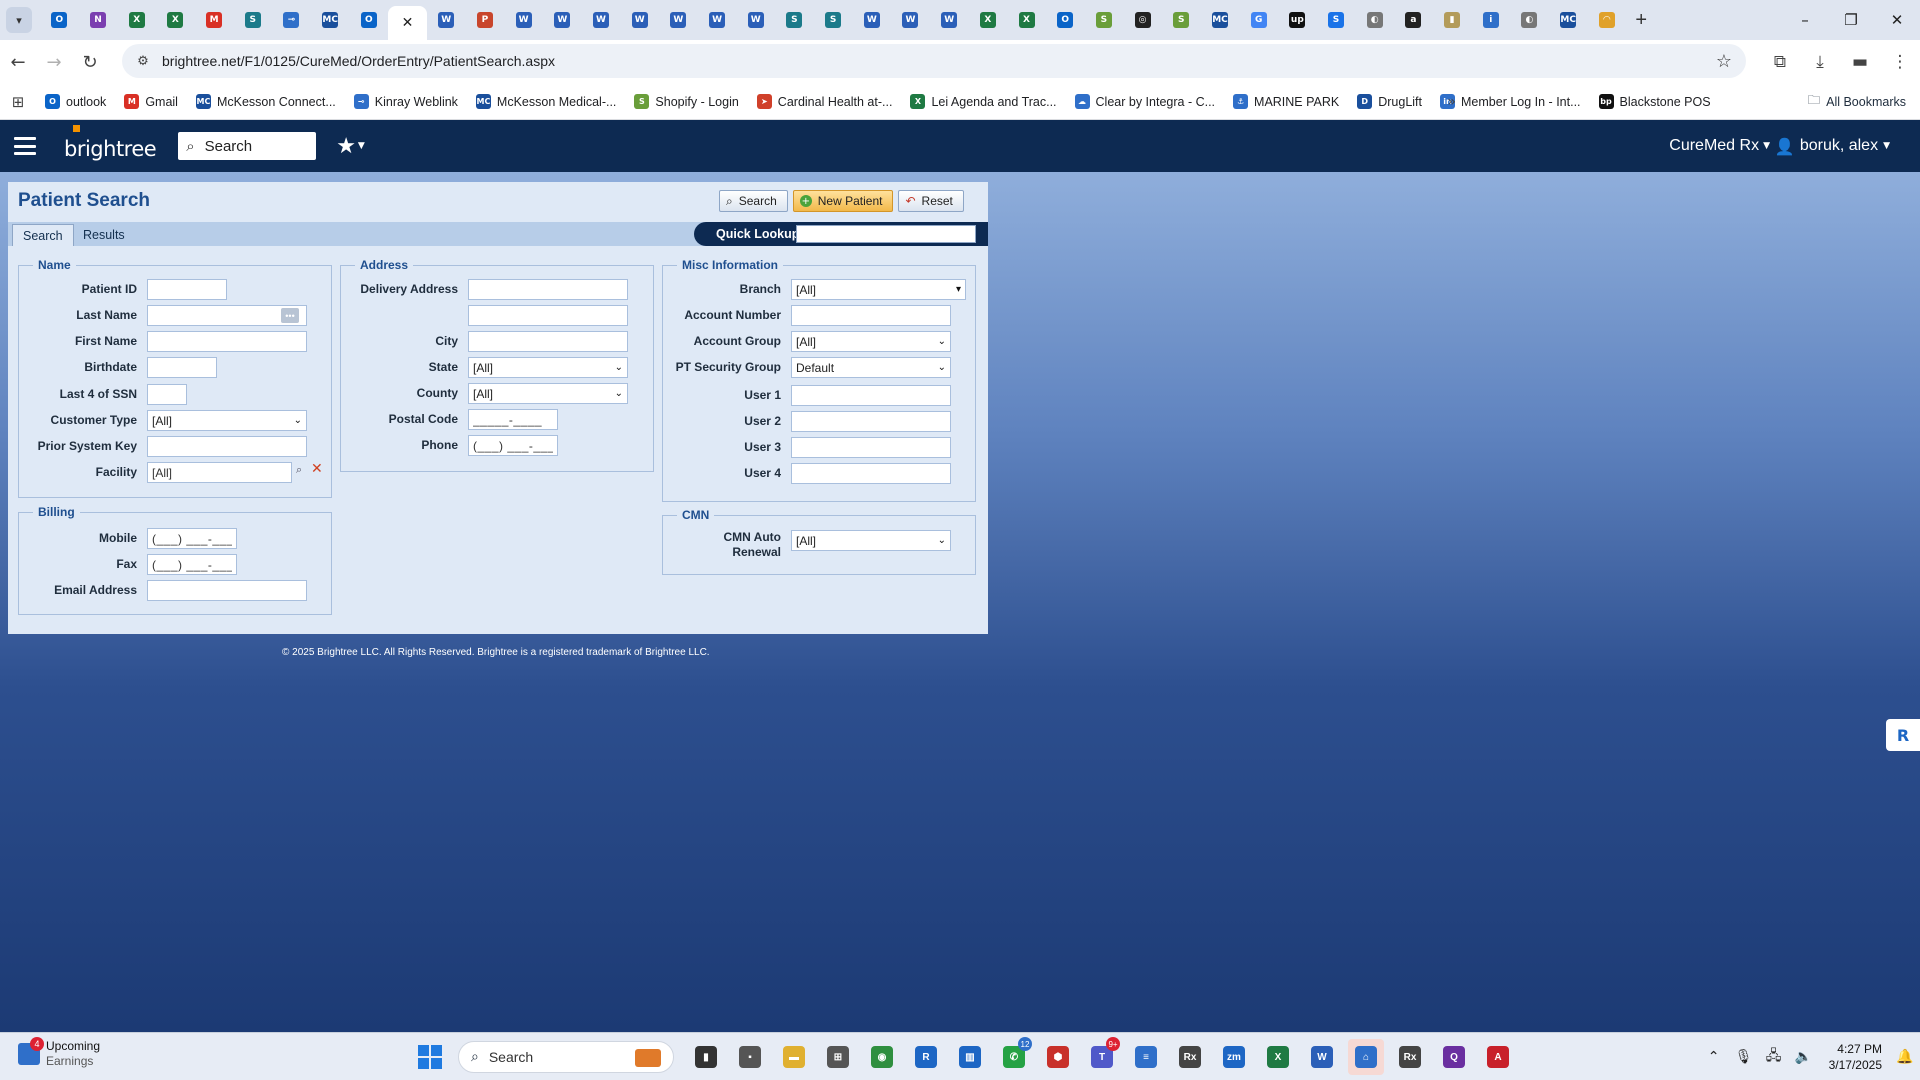 Image resolution: width=1920 pixels, height=1080 pixels. Describe the element at coordinates (1714, 1057) in the screenshot. I see `show-hidden-icons-chevron-icon: ⌃` at that location.